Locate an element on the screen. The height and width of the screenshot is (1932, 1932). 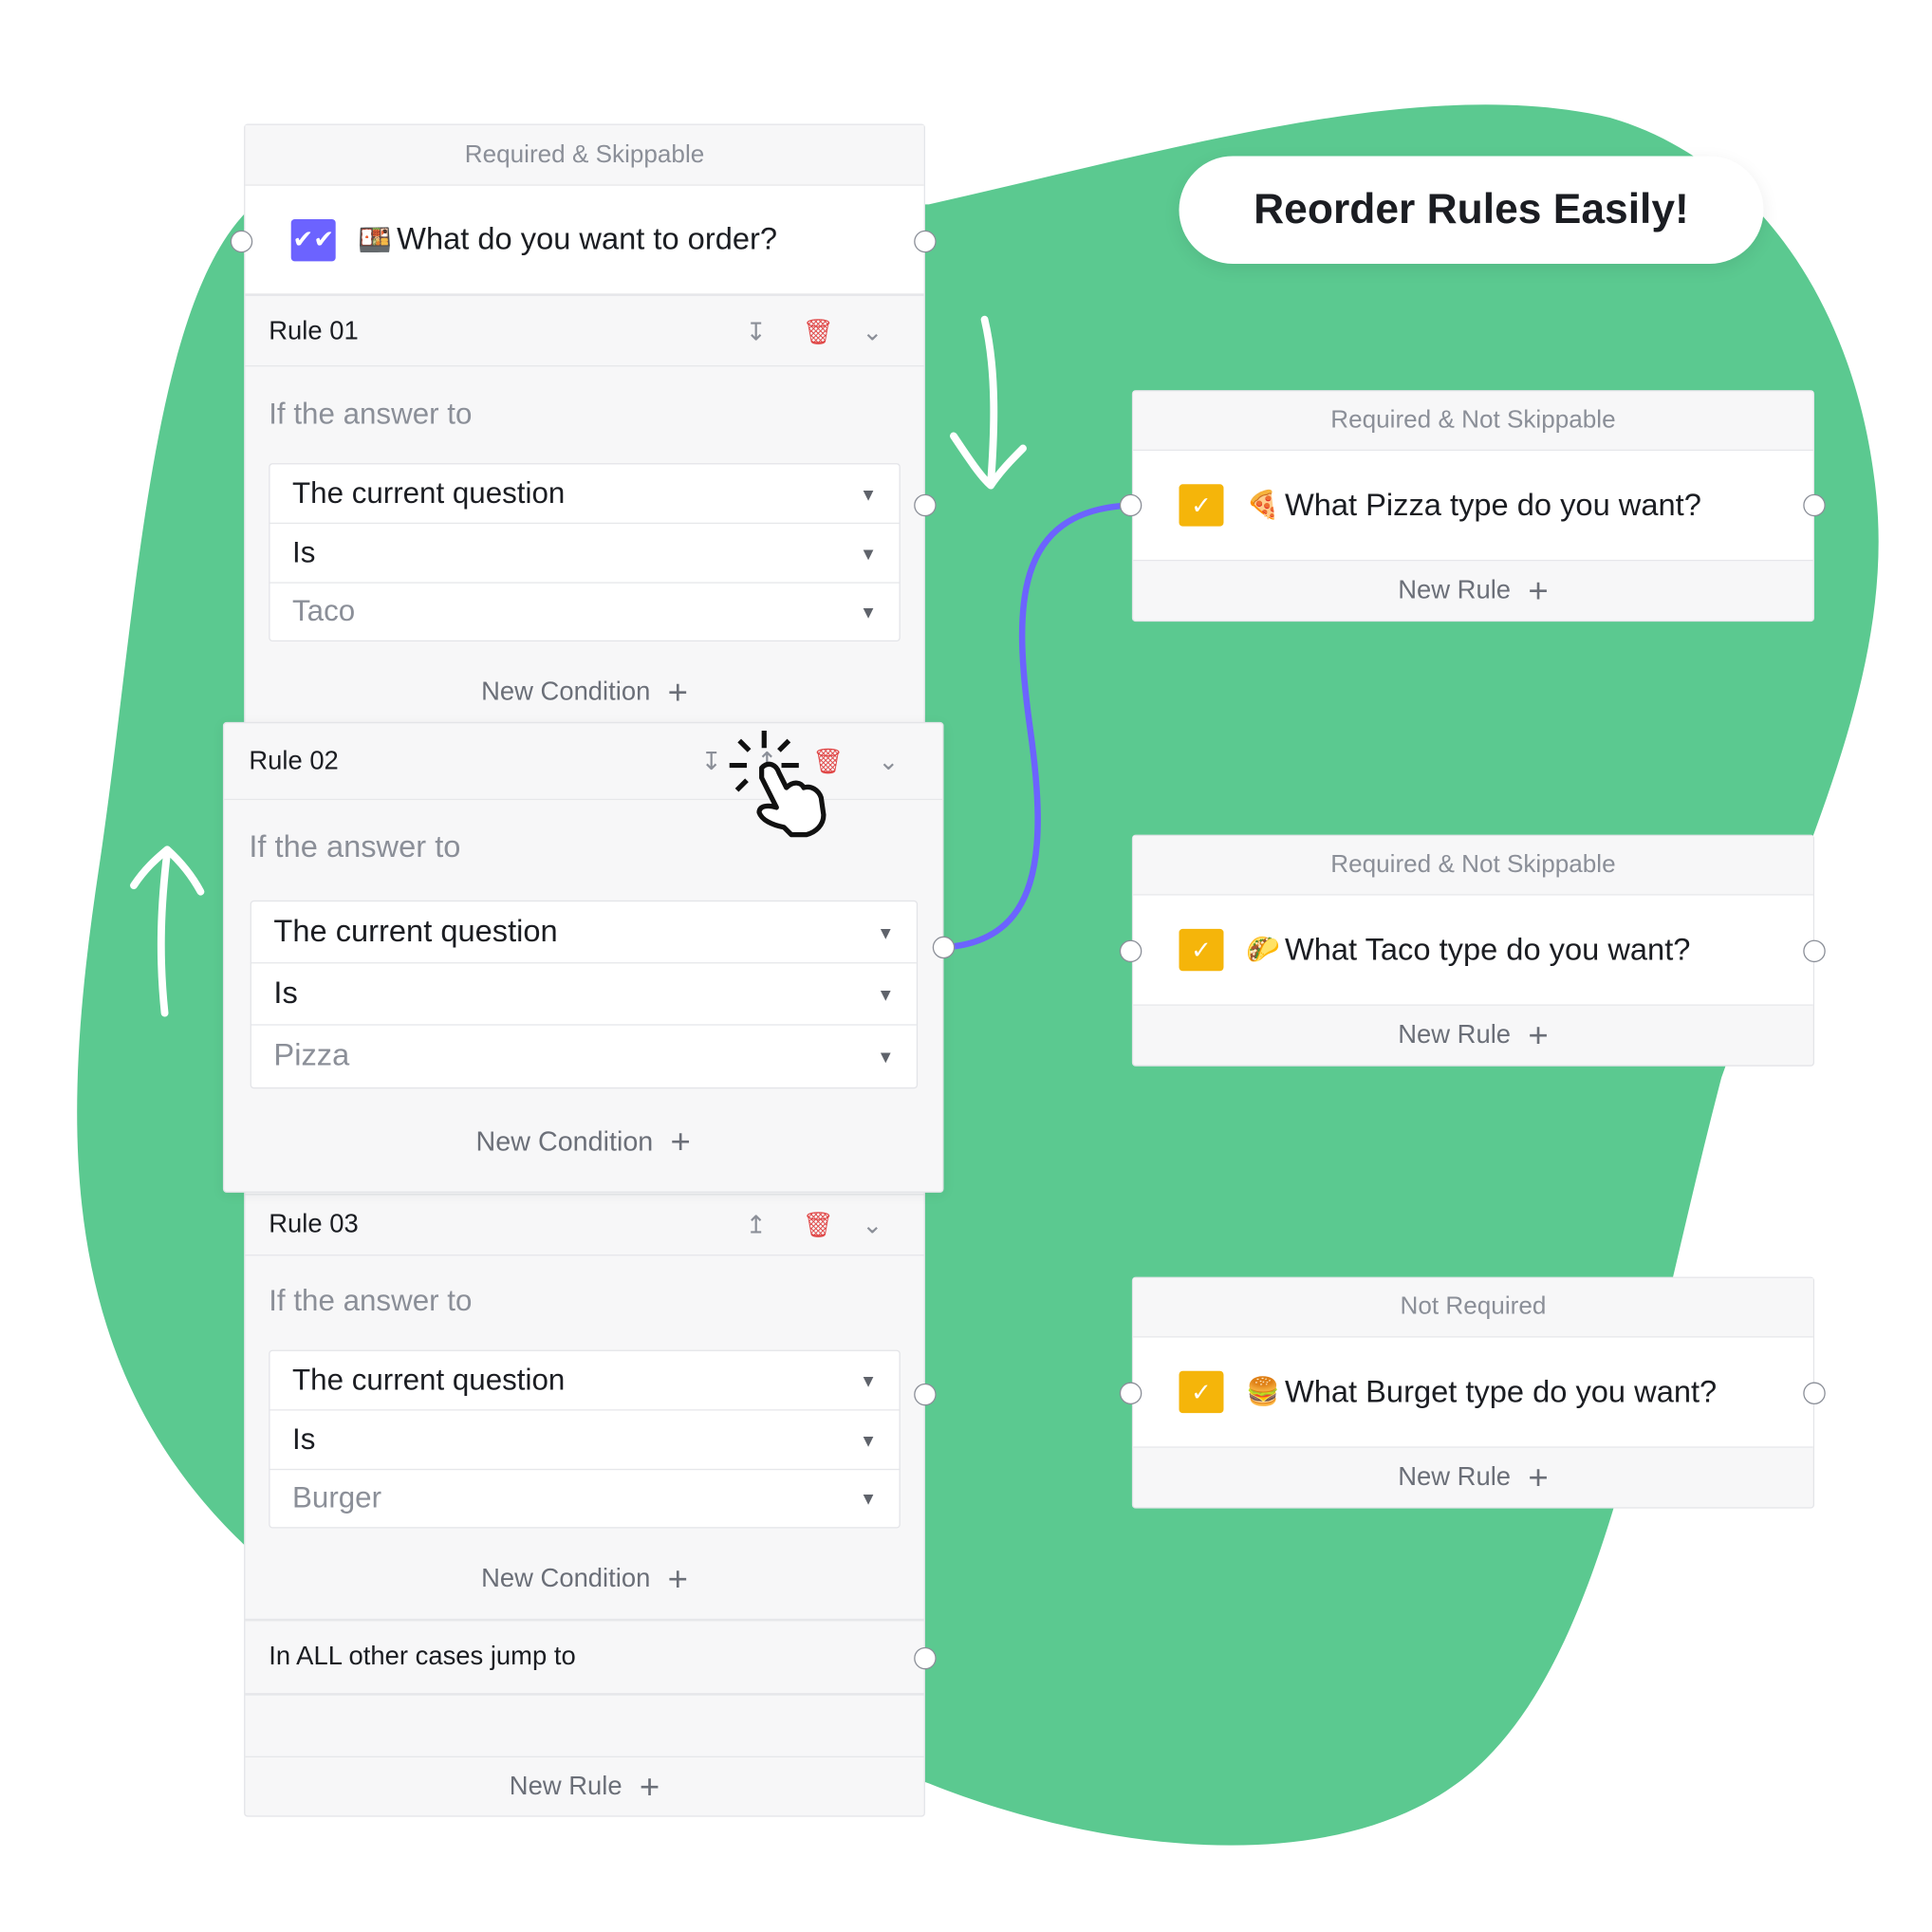
question-row: ✓ 🌮 What Taco type do you want? is located at coordinates (1473, 950).